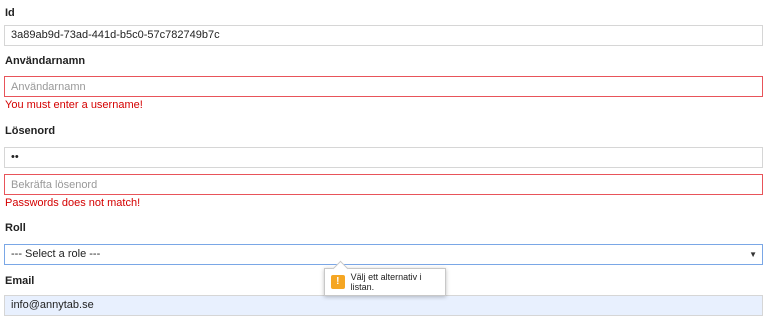 The image size is (768, 323). Describe the element at coordinates (73, 203) in the screenshot. I see `password-error: Passwords does not match!` at that location.